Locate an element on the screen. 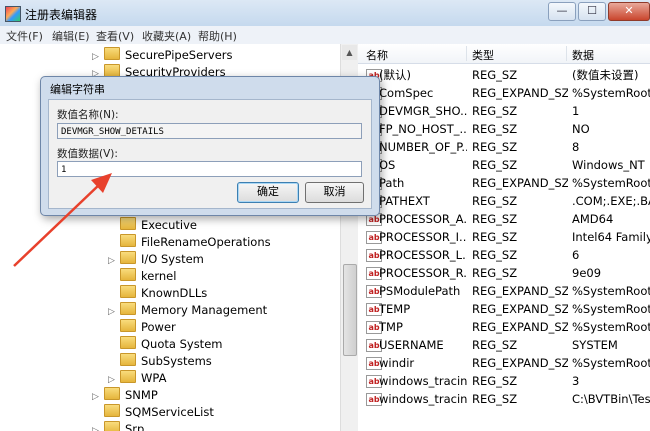 This screenshot has width=650, height=431. value-data-cell: Intel64 Family 6 is located at coordinates (611, 237).